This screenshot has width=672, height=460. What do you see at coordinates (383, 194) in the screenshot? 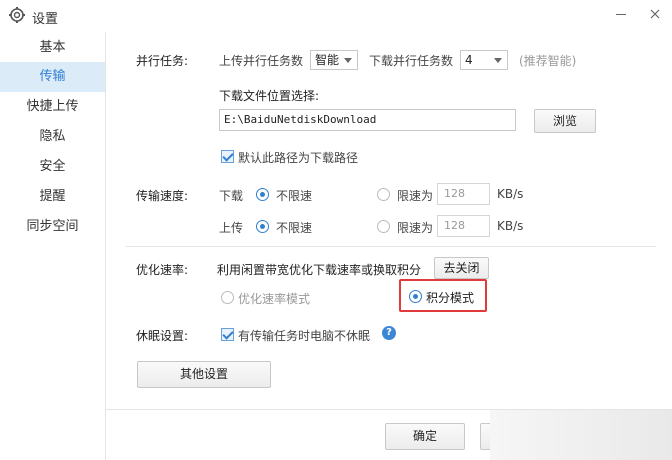
I see `download-limit-radio` at bounding box center [383, 194].